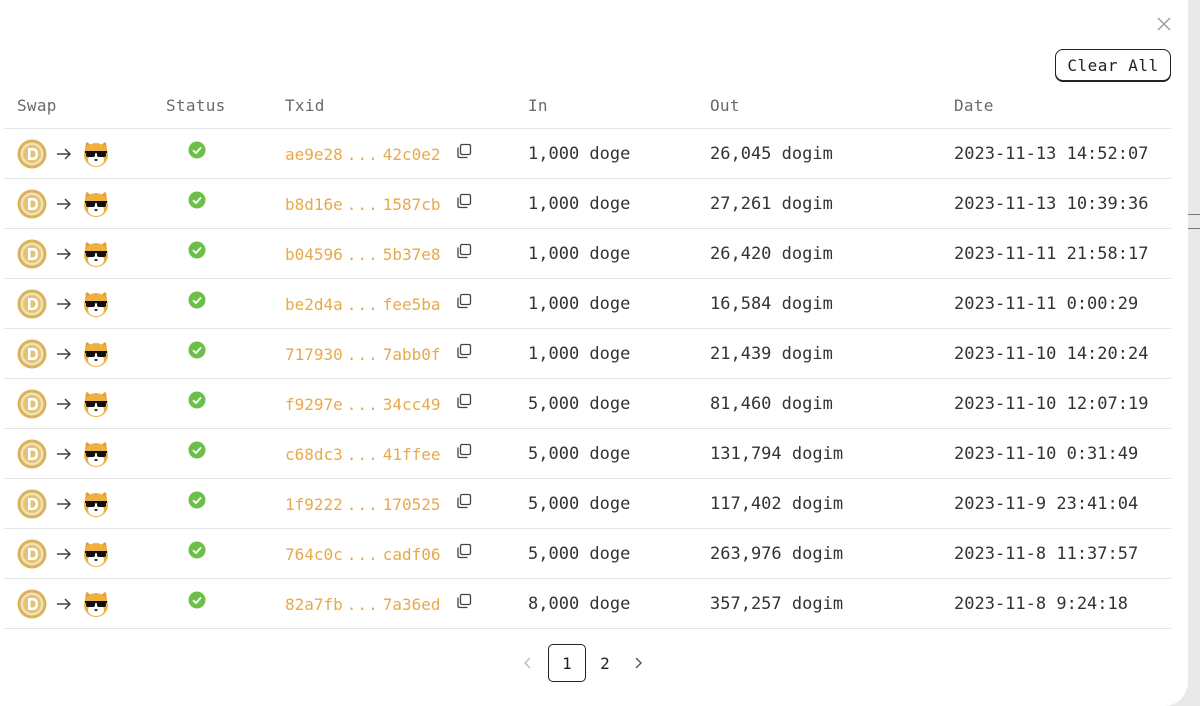 This screenshot has width=1200, height=706. What do you see at coordinates (1113, 65) in the screenshot?
I see `clear-all-button: Clear All` at bounding box center [1113, 65].